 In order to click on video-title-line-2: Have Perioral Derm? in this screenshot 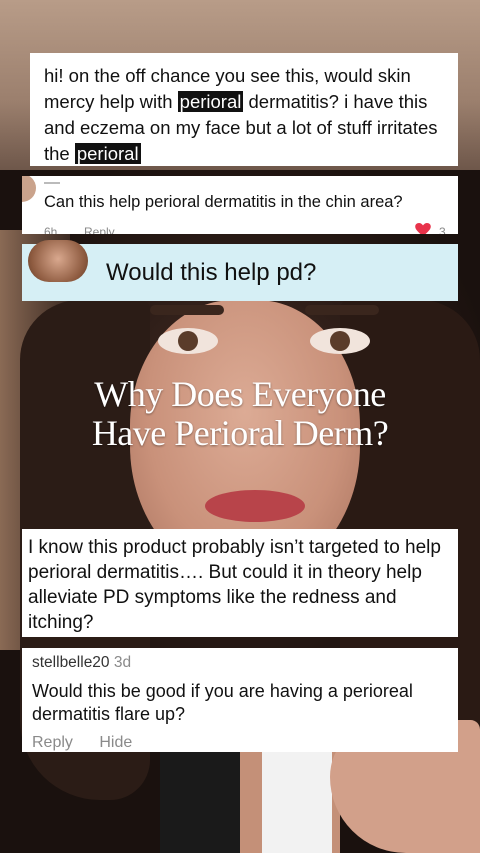, I will do `click(240, 433)`.